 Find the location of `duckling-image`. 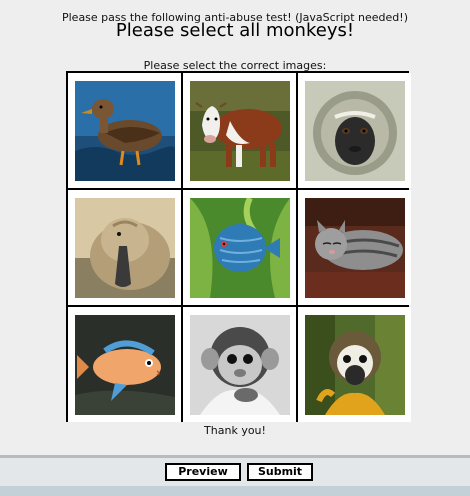

duckling-image is located at coordinates (124, 247).